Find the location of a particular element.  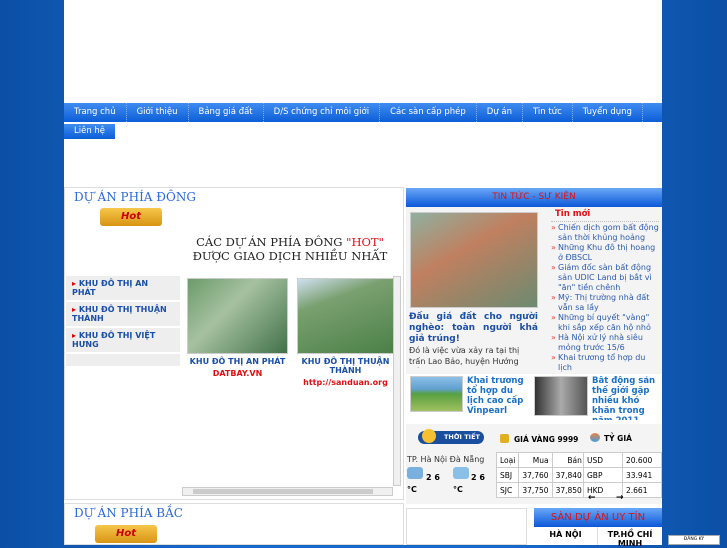

col-hcm: TP.HỒ CHÍ MINH is located at coordinates (630, 537).